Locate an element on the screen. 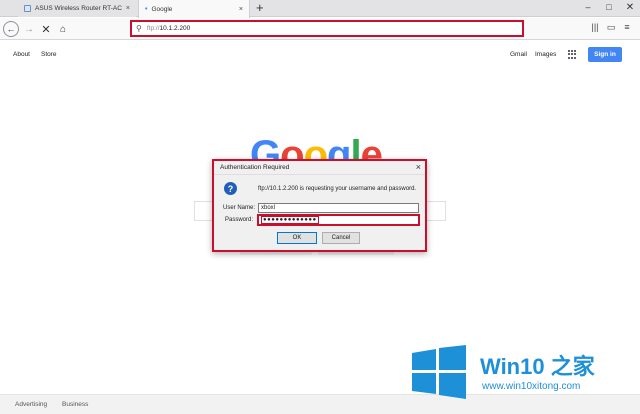 This screenshot has height=414, width=640. windows-logo-icon is located at coordinates (439, 372).